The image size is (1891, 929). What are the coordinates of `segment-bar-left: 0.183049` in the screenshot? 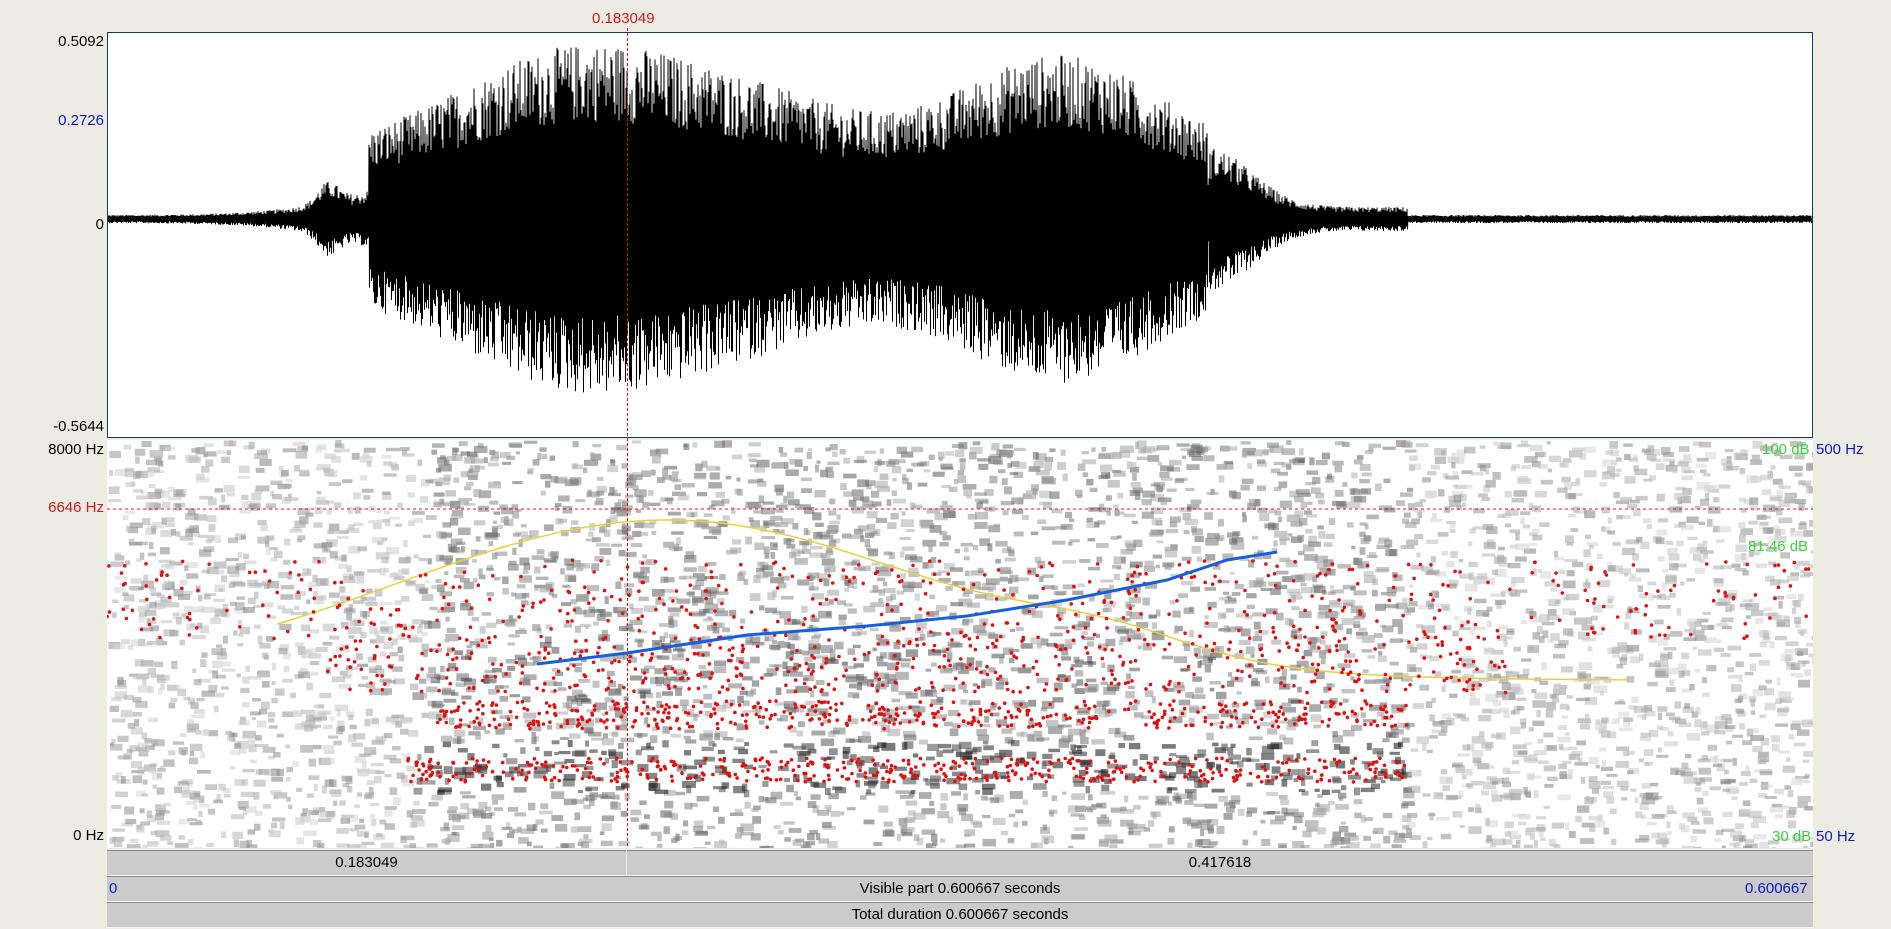 It's located at (366, 863).